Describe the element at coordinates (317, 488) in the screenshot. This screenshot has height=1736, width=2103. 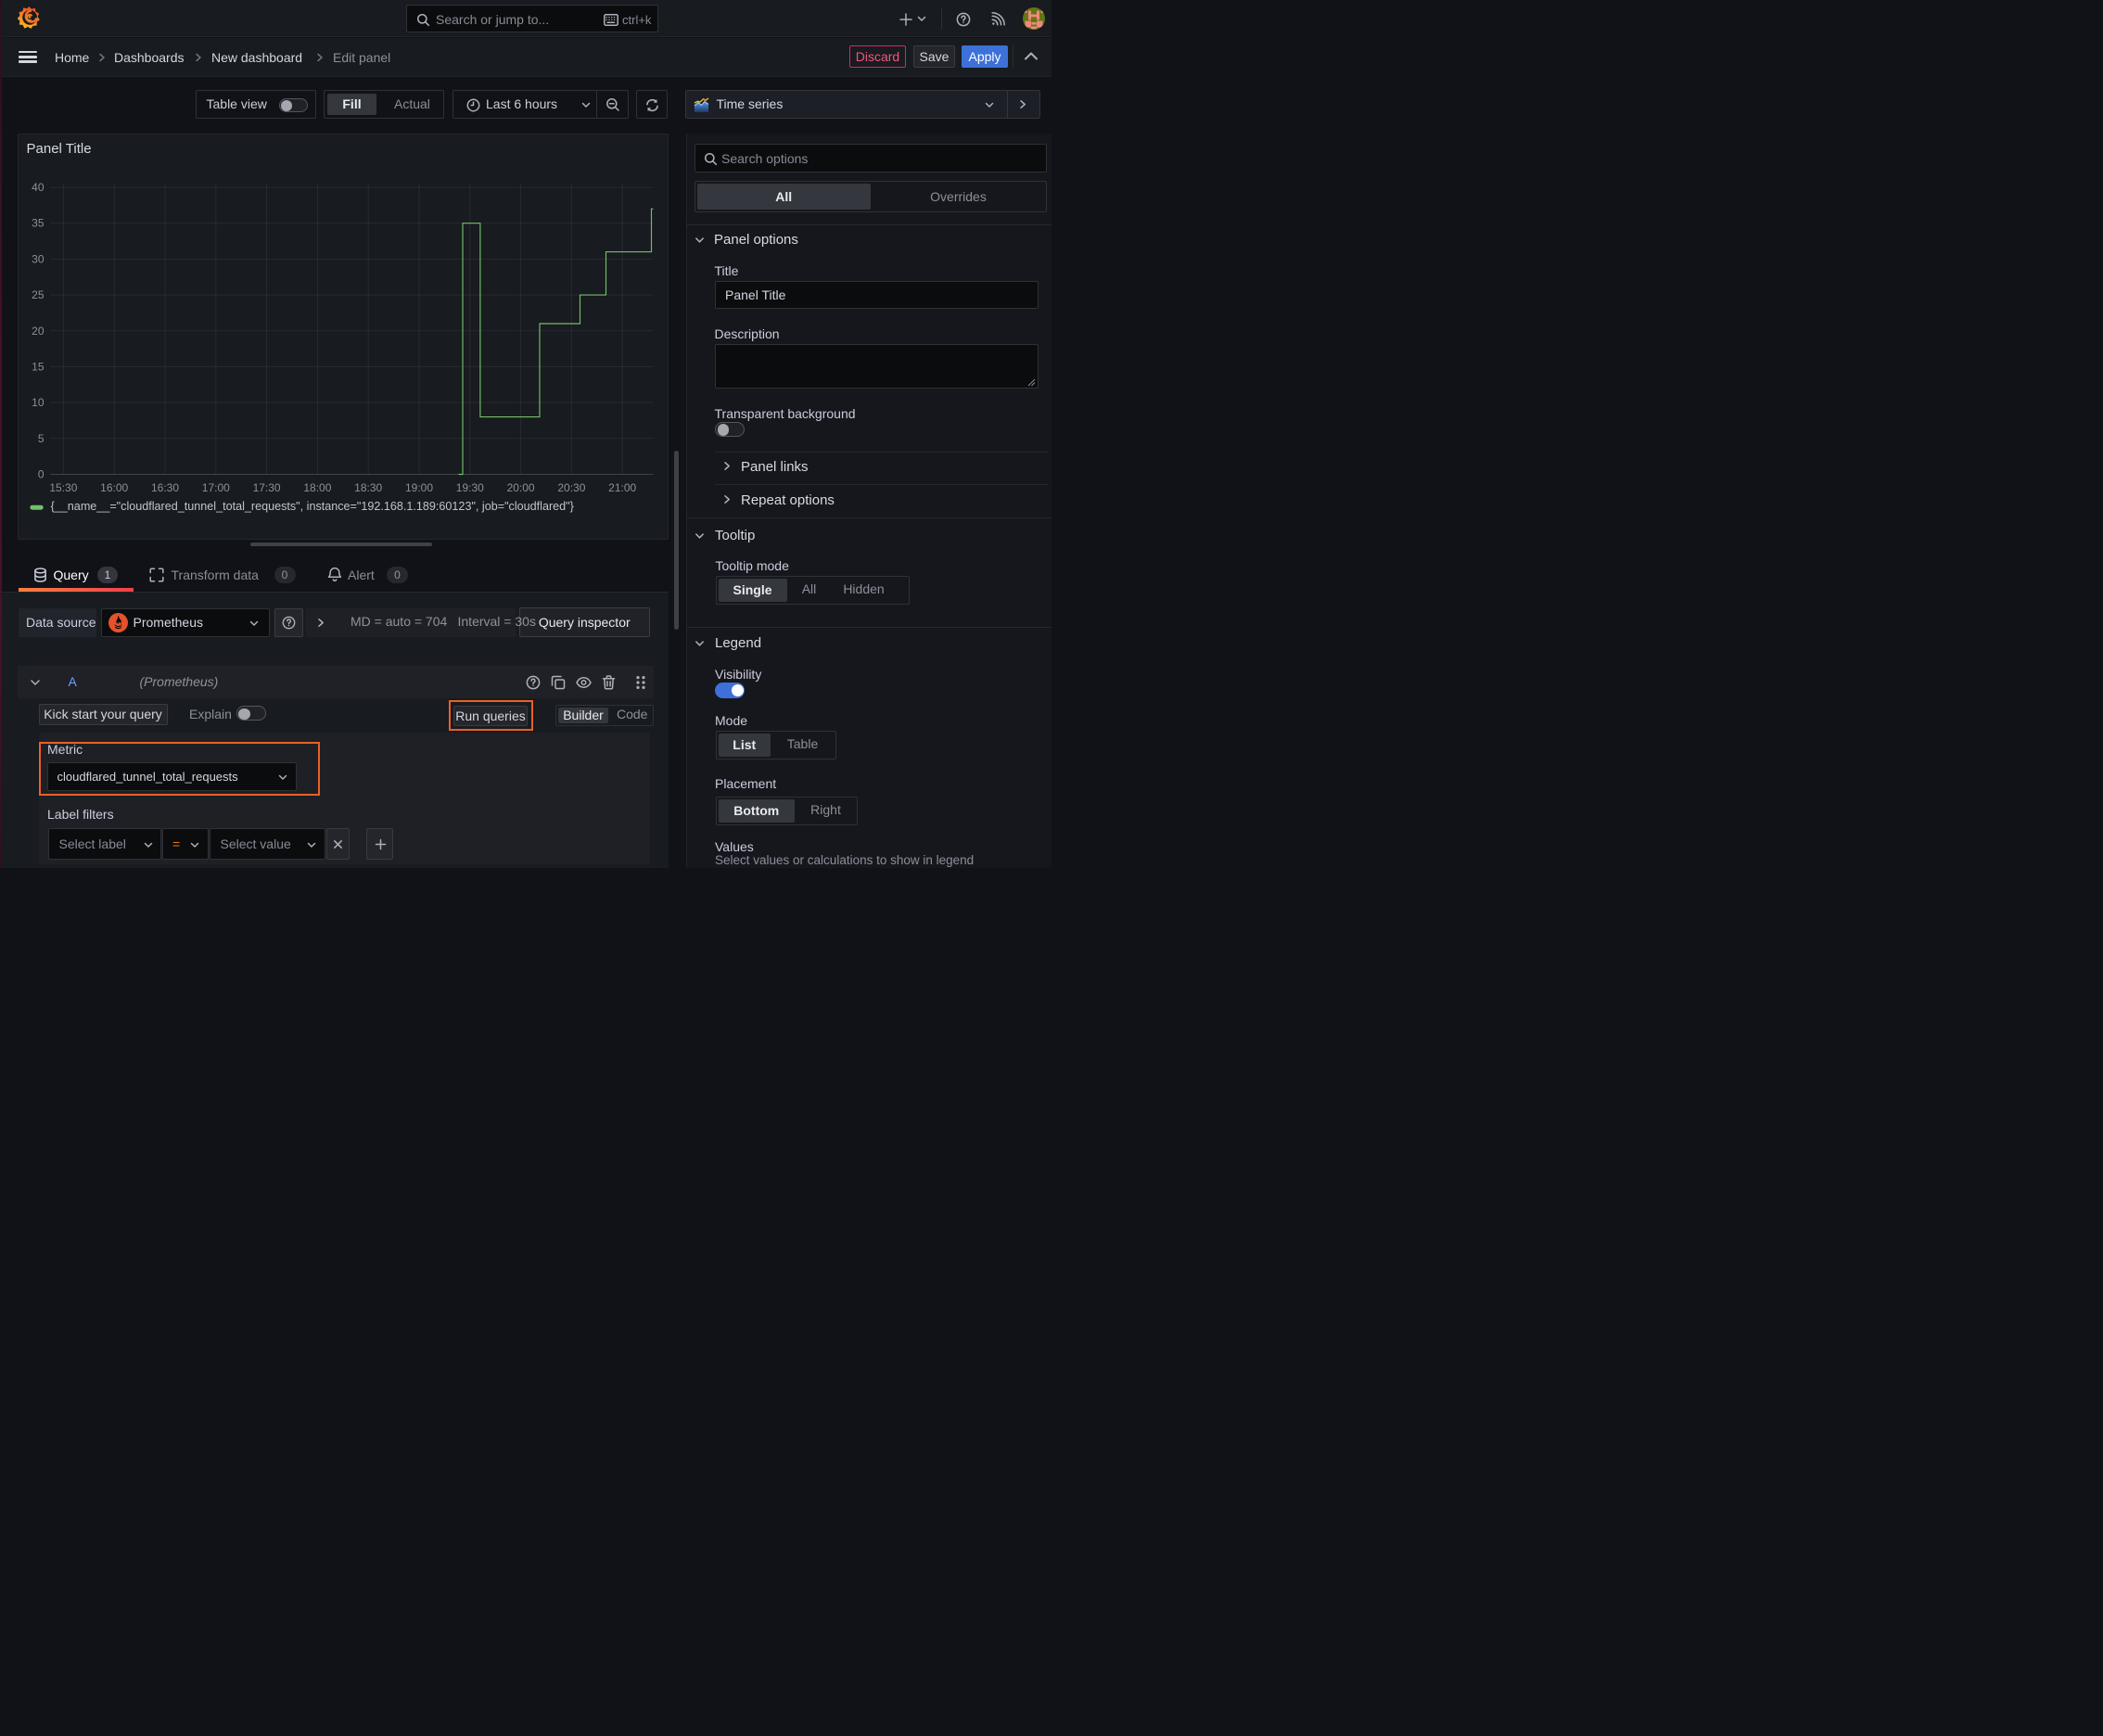
I see `svg-text: 18:00` at that location.